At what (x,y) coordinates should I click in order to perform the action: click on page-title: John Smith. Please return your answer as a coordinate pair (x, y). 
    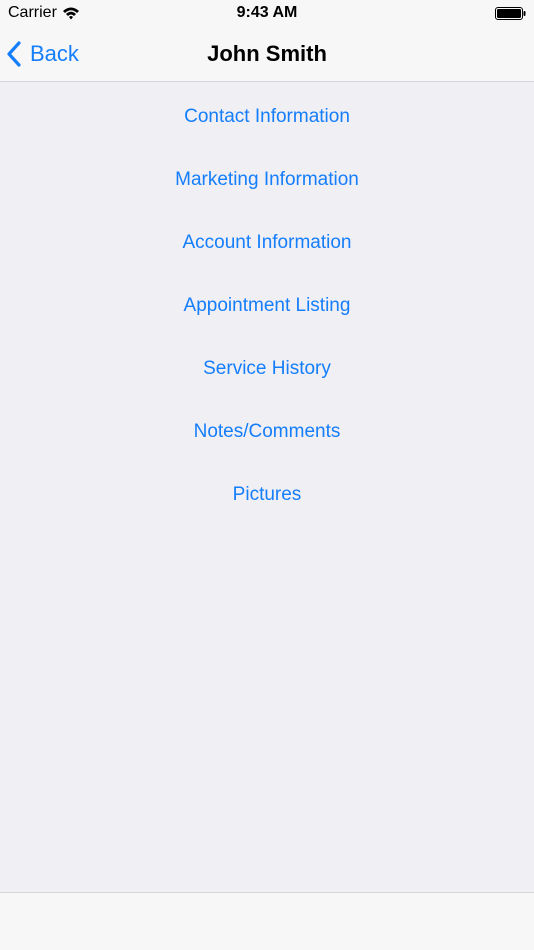
    Looking at the image, I should click on (267, 53).